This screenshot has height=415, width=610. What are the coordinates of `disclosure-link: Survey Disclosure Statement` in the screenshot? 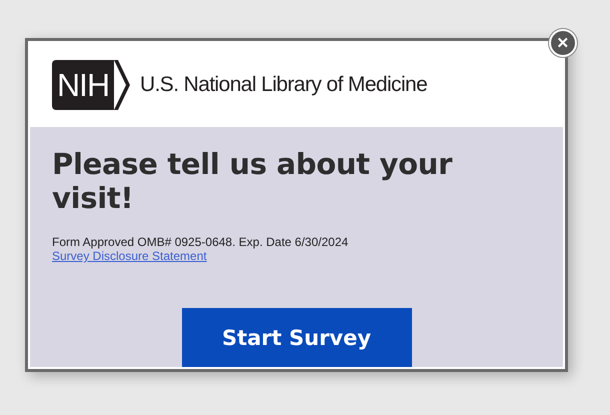 It's located at (129, 256).